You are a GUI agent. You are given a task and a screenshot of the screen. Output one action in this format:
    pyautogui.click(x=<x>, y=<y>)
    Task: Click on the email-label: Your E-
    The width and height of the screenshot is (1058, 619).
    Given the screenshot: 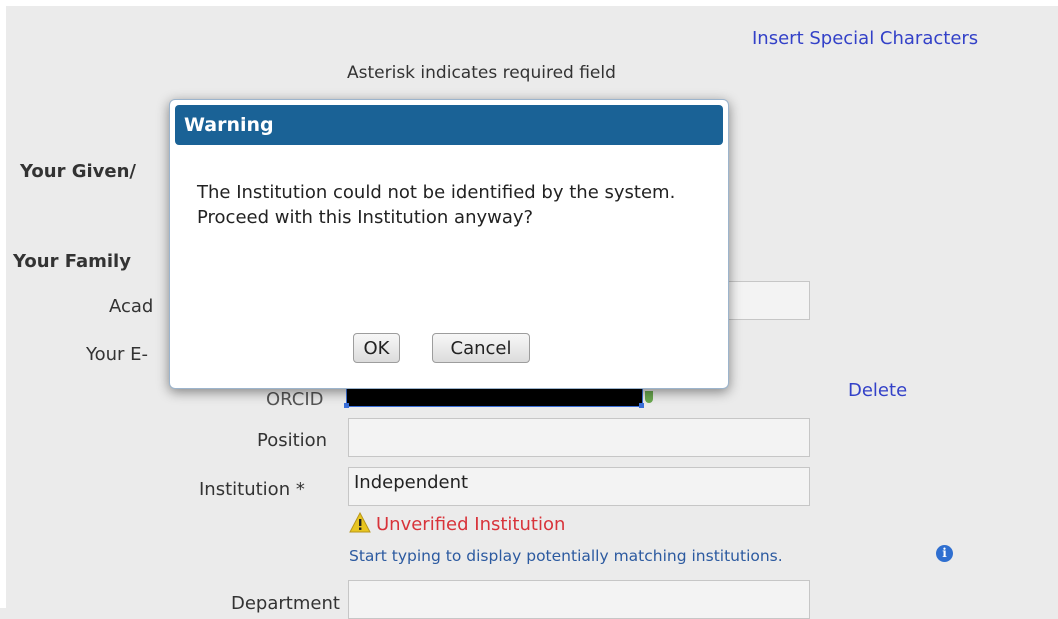 What is the action you would take?
    pyautogui.click(x=117, y=354)
    